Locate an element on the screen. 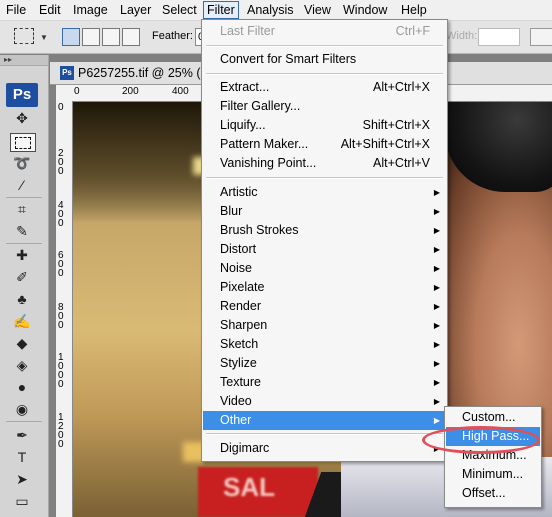  history-brush-tool-icon: ✍ is located at coordinates (22, 321).